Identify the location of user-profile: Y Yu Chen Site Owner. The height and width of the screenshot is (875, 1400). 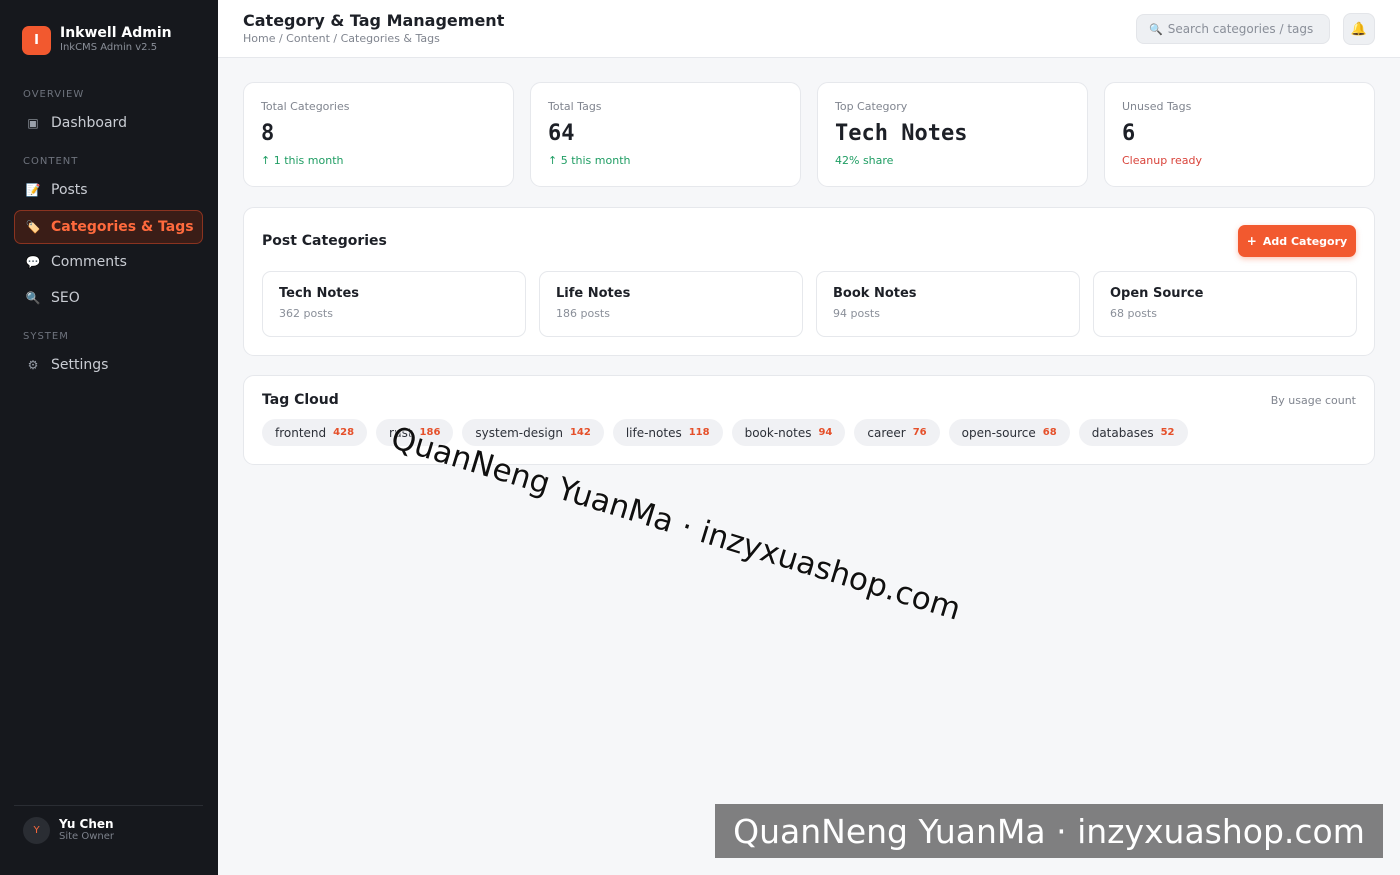
(108, 824).